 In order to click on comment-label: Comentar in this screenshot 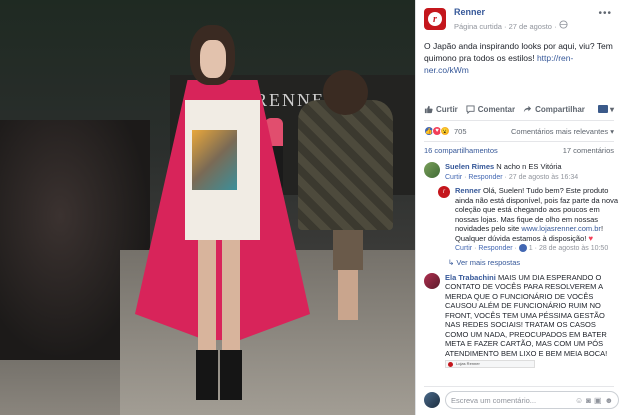, I will do `click(496, 109)`.